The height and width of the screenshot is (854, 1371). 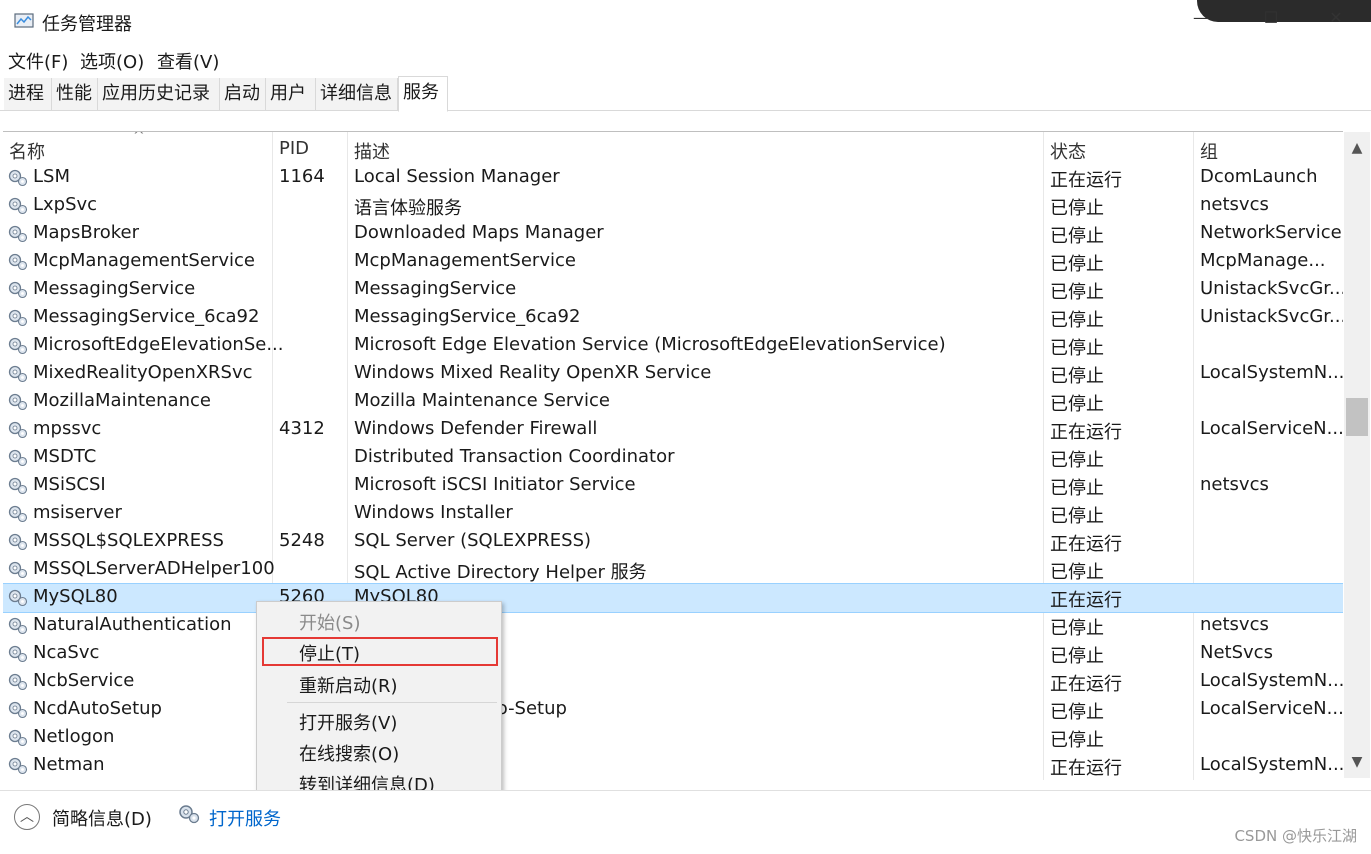 I want to click on column-header-status: 状态, so click(x=1068, y=151).